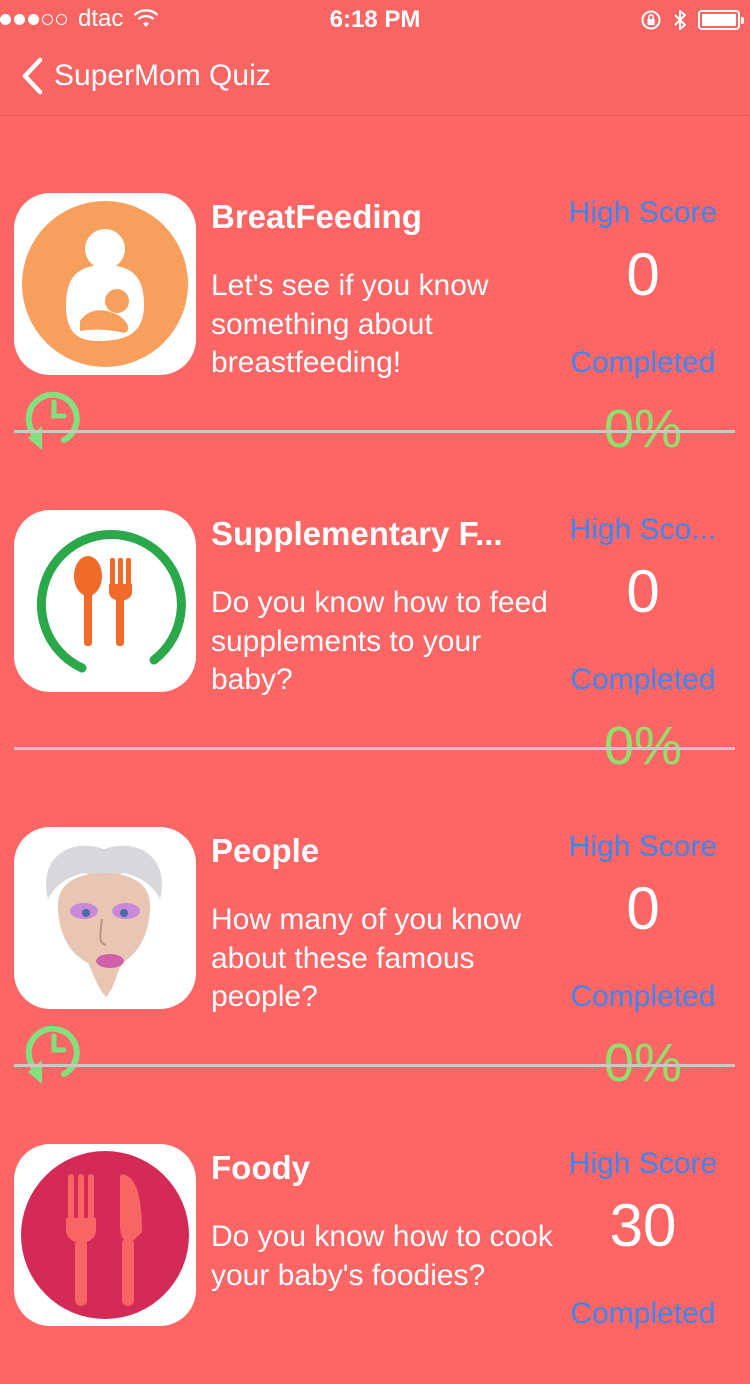  Describe the element at coordinates (692, 20) in the screenshot. I see `status-right` at that location.